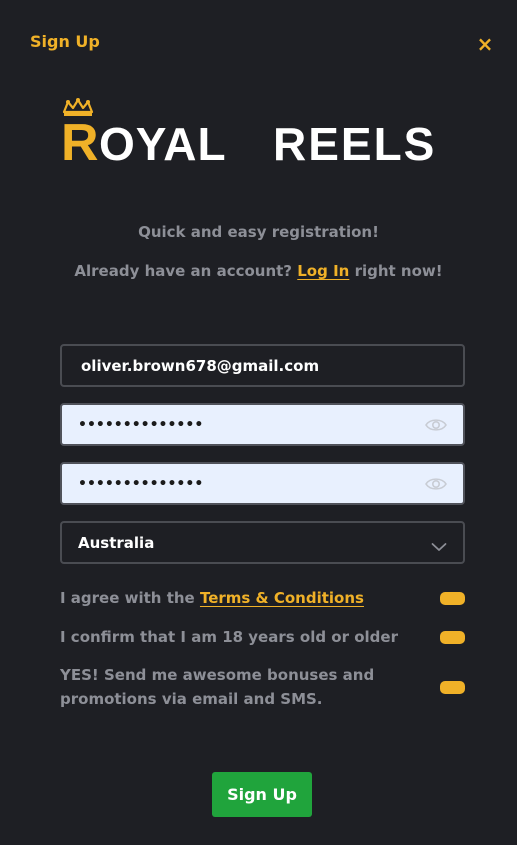  I want to click on password-field: ••••••••••••••, so click(262, 424).